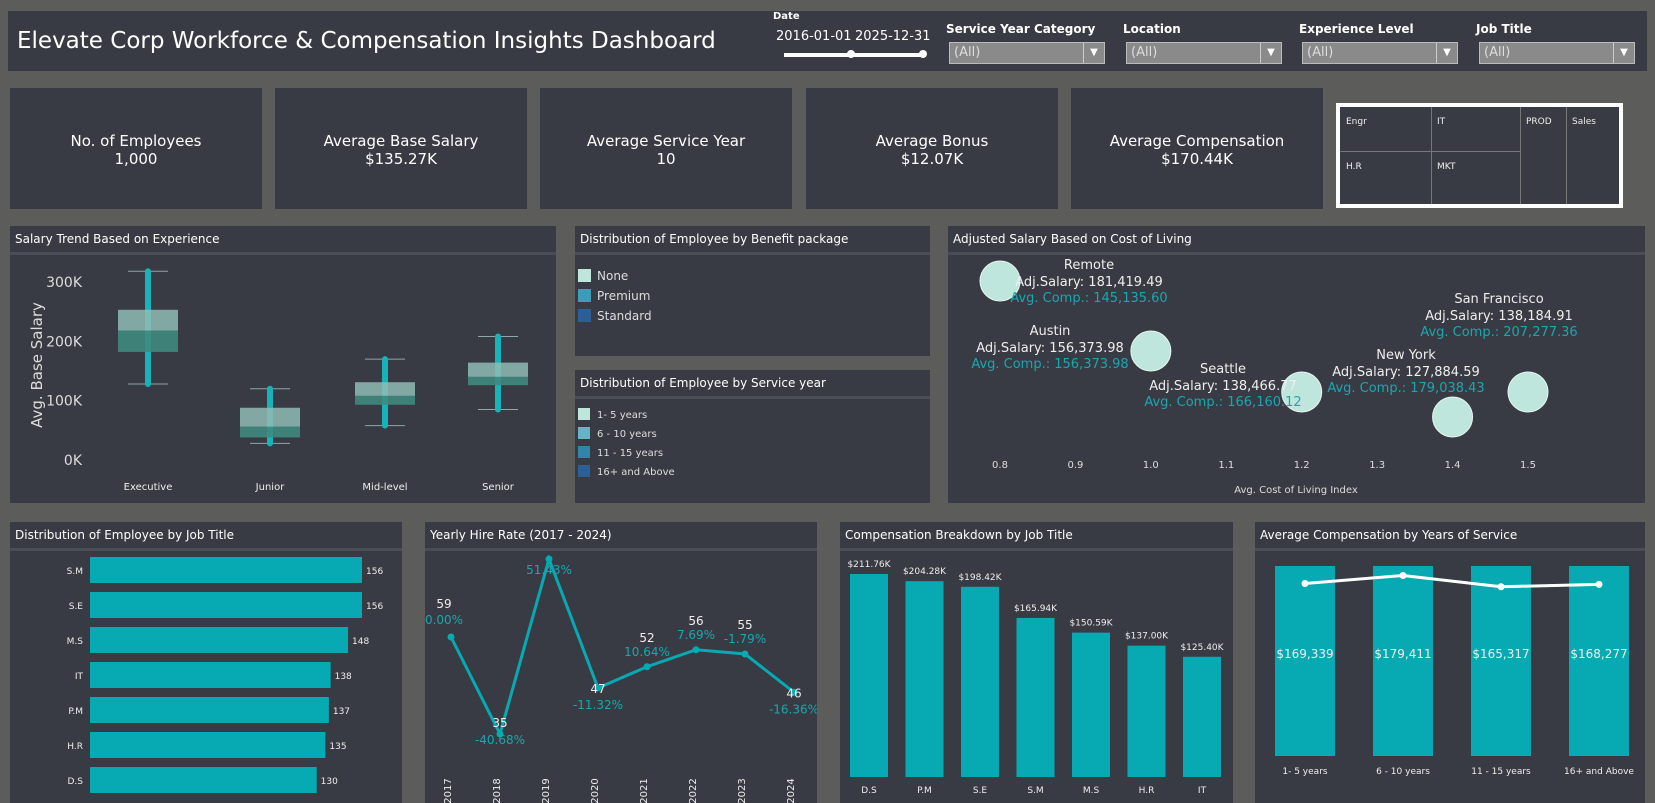  What do you see at coordinates (1450, 536) in the screenshot?
I see `panel-title: Average Compensation by Years of Service` at bounding box center [1450, 536].